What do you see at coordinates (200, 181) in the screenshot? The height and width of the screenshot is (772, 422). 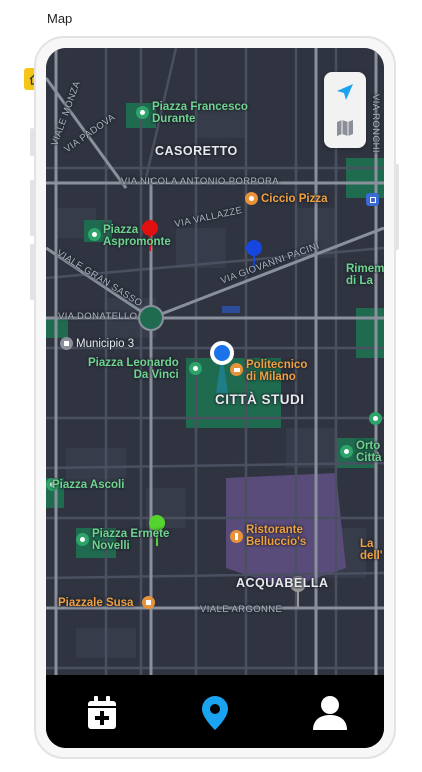 I see `street-label-via-porpora: VIA NICOLA ANTONIO PORPORA` at bounding box center [200, 181].